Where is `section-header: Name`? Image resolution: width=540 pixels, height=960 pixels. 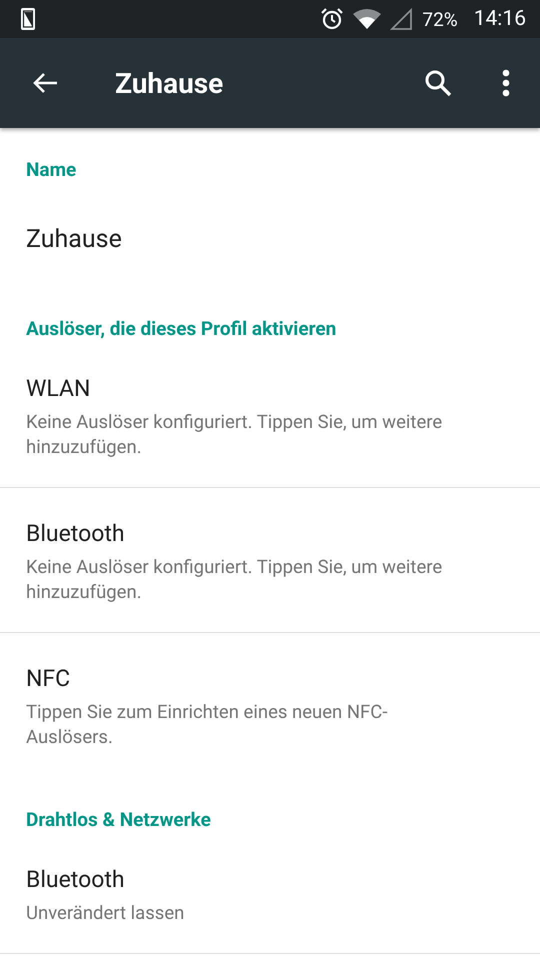
section-header: Name is located at coordinates (51, 170).